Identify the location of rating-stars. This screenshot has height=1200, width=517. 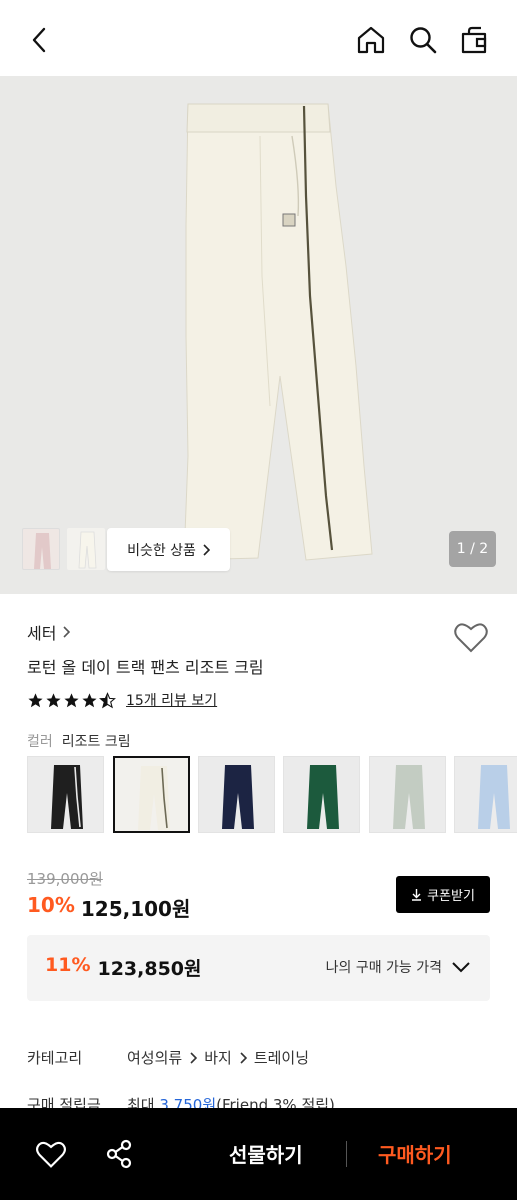
(71, 700).